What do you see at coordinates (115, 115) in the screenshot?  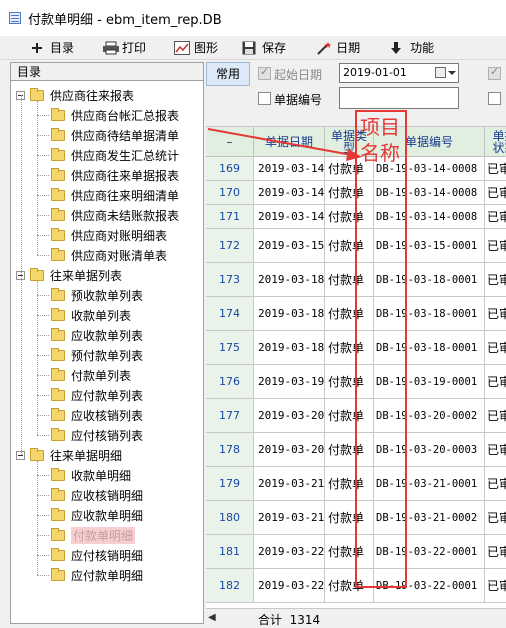 I see `tree-item: 供应商台帐汇总报表` at bounding box center [115, 115].